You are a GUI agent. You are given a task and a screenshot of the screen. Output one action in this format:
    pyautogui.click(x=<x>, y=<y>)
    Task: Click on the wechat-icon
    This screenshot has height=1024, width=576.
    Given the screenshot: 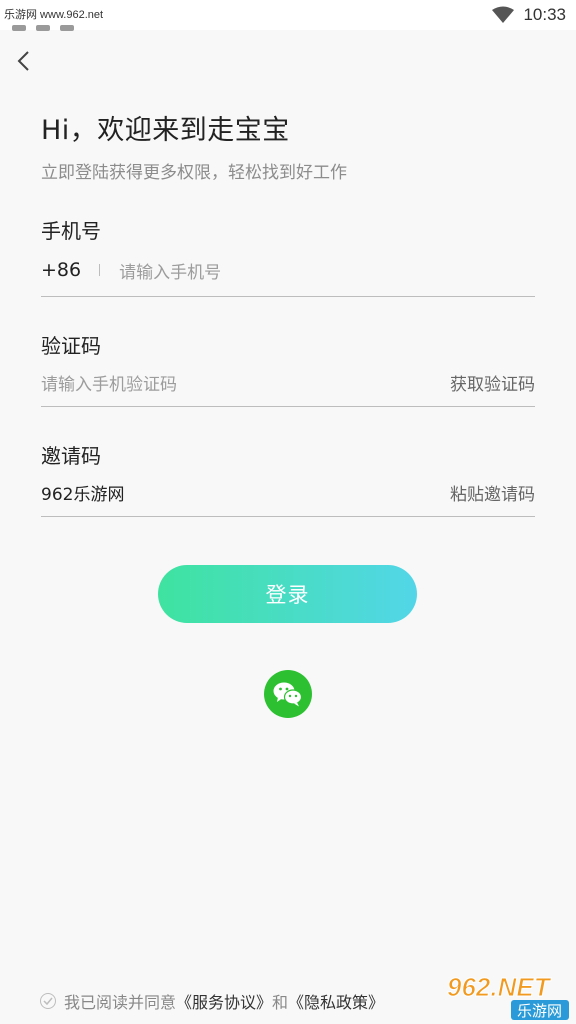 What is the action you would take?
    pyautogui.click(x=288, y=694)
    